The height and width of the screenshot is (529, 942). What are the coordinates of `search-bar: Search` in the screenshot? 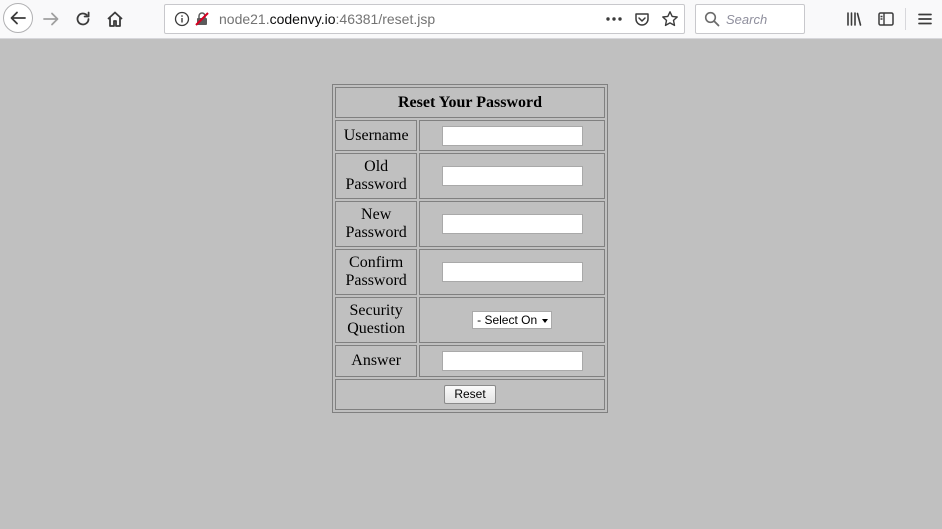 It's located at (750, 19).